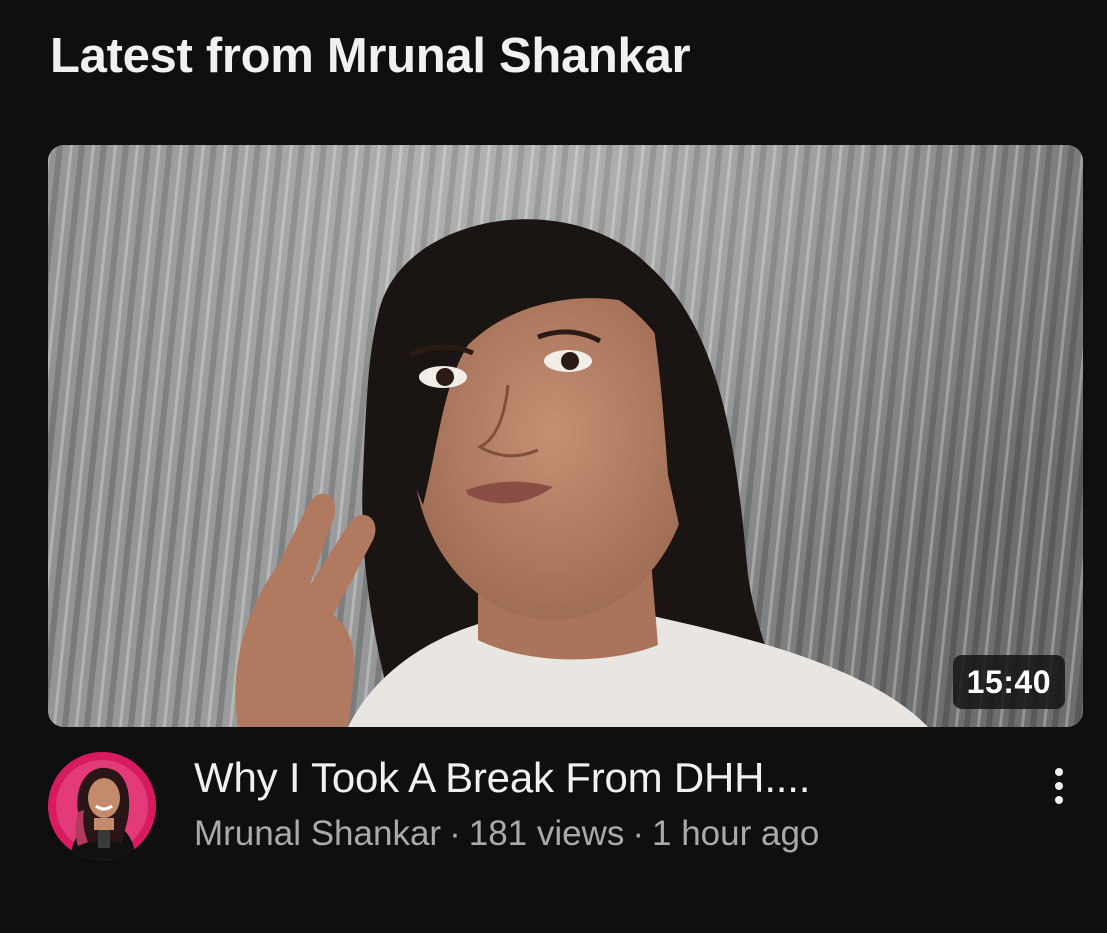 The height and width of the screenshot is (933, 1107). I want to click on avatar-image, so click(102, 806).